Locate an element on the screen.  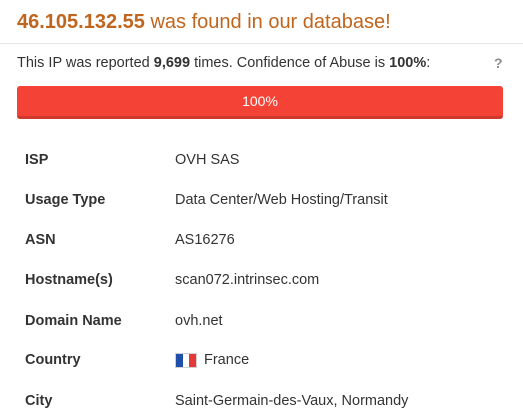
confidence-value: 100% is located at coordinates (408, 63).